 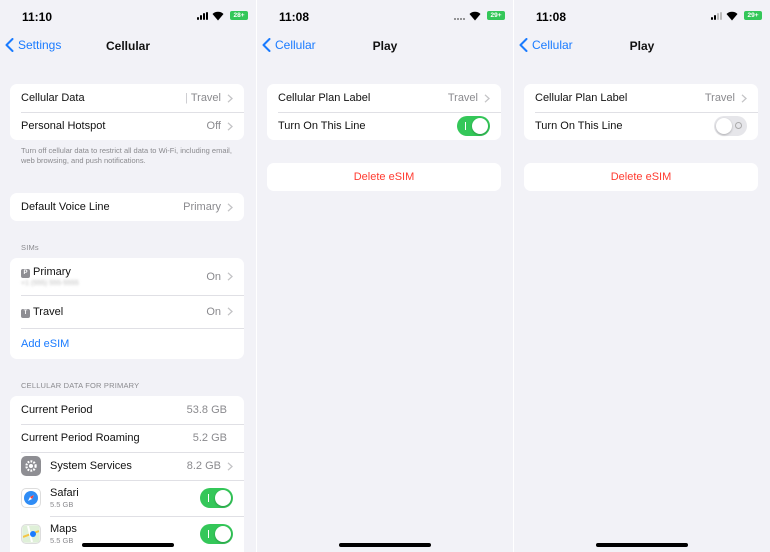 I want to click on system-services-row: System Services 8.2 GB, so click(x=127, y=466).